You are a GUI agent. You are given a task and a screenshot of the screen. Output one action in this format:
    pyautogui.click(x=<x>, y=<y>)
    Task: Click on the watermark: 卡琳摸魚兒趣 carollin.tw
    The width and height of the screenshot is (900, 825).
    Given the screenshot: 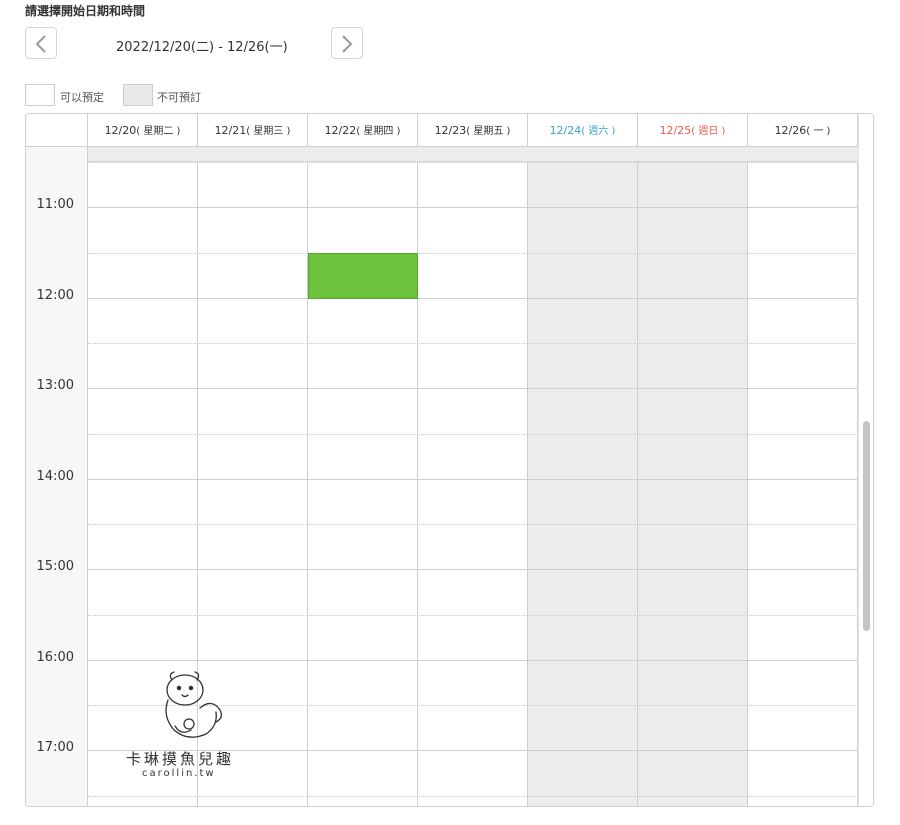 What is the action you would take?
    pyautogui.click(x=195, y=725)
    